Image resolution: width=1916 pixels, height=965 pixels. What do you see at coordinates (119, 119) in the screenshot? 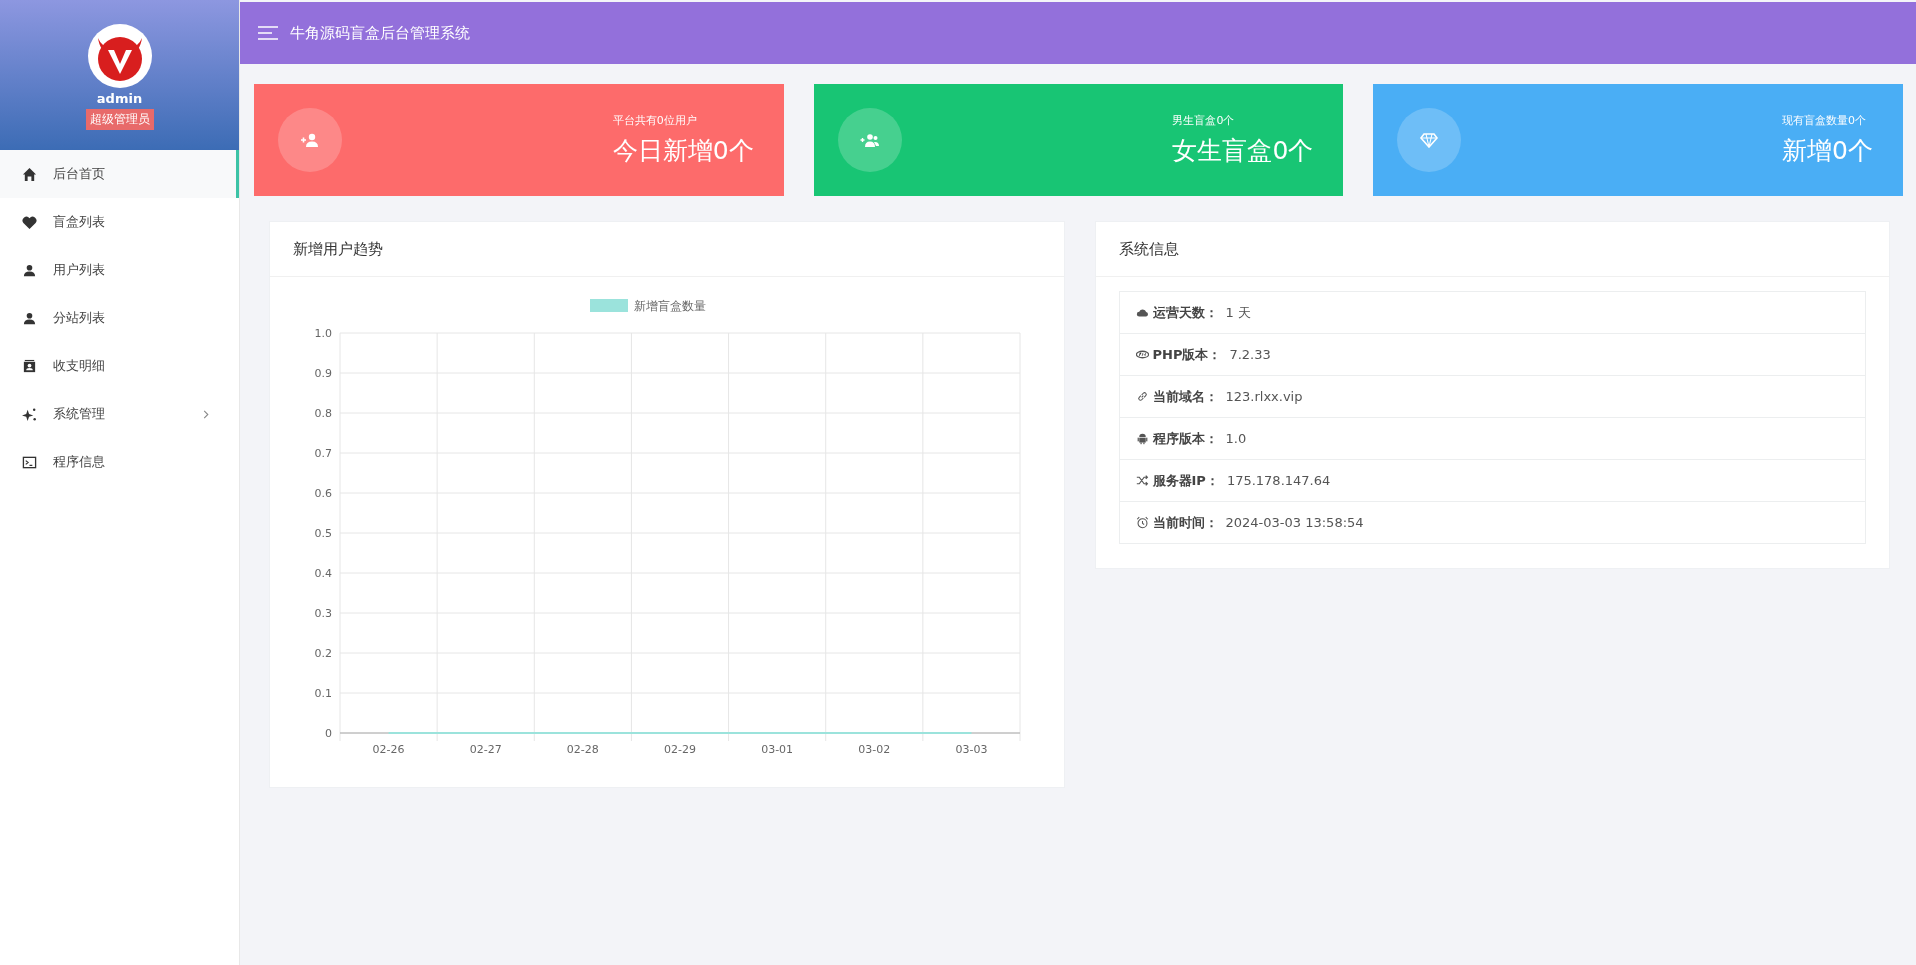
I see `role-badge: 超级管理员` at bounding box center [119, 119].